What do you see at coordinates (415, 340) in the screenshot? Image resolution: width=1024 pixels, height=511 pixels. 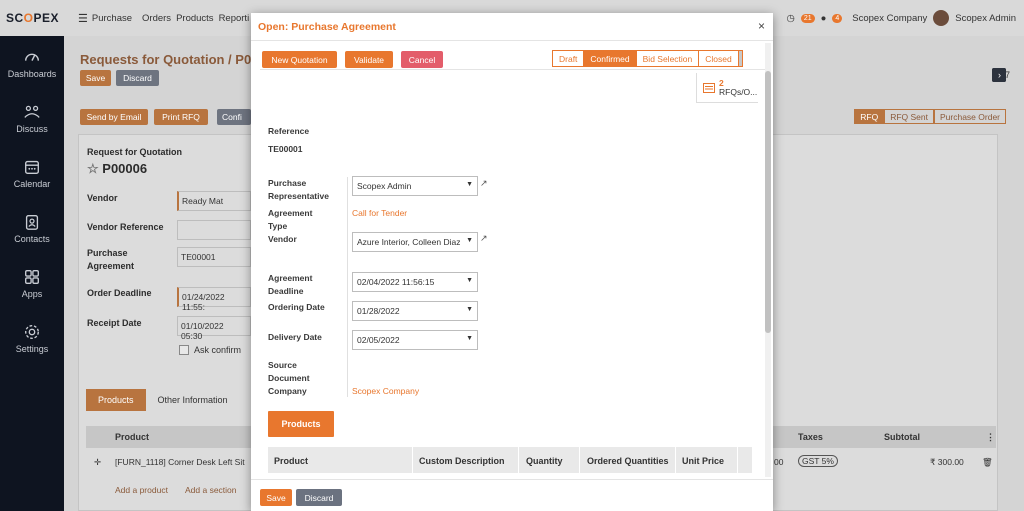 I see `delivery-date-input: 02/05/2022 ▼` at bounding box center [415, 340].